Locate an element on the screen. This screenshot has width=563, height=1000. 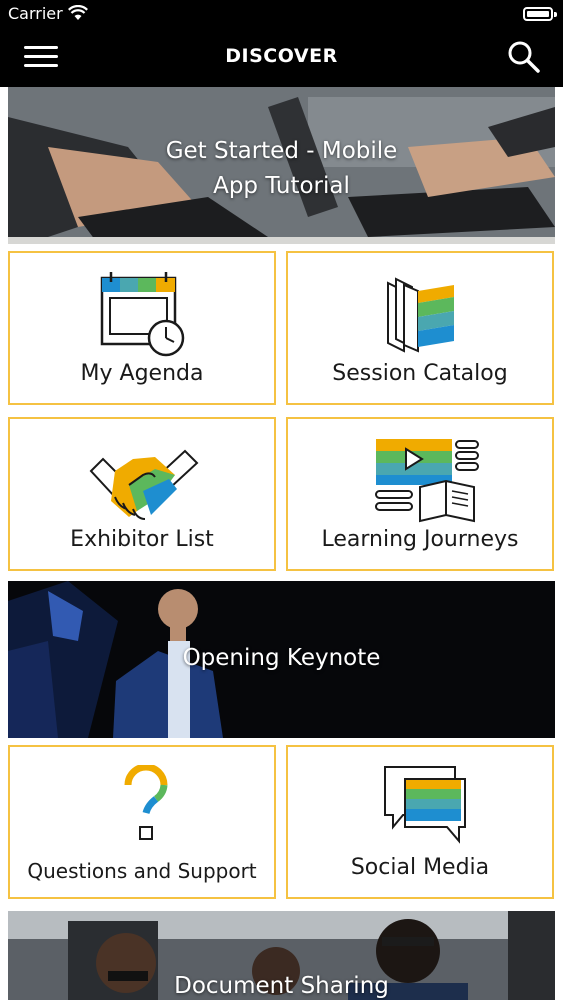
document-sharing-banner: Document Sharing is located at coordinates (281, 955).